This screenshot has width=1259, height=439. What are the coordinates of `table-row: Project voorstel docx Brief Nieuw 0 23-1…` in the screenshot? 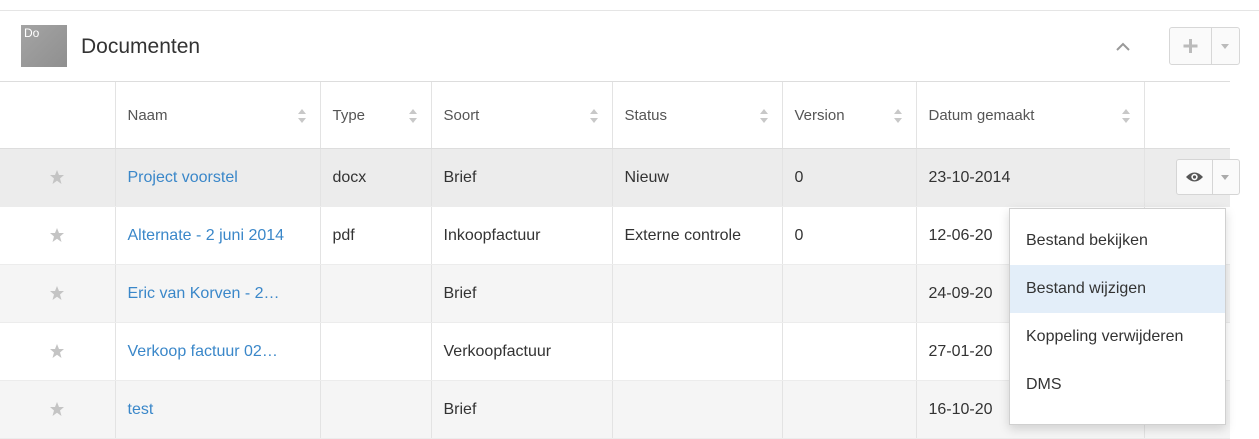 It's located at (615, 177).